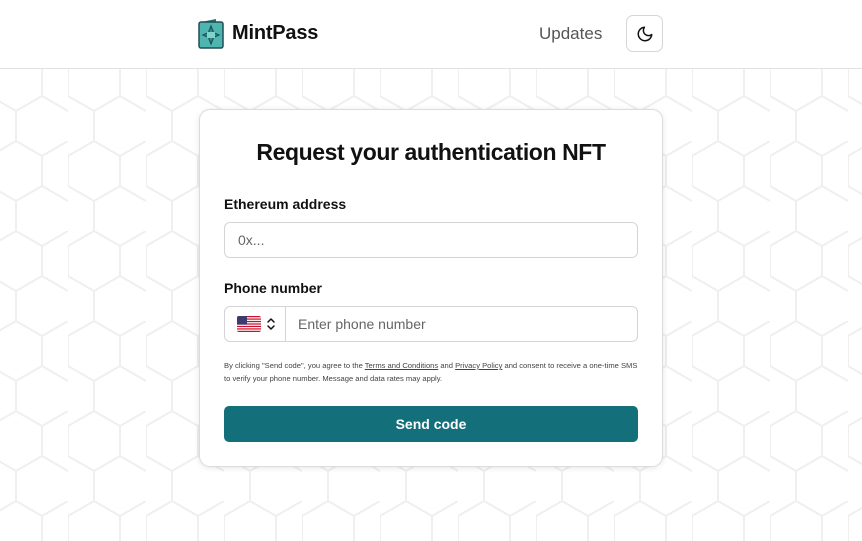 This screenshot has width=862, height=541. I want to click on brand-name: MintPass, so click(275, 33).